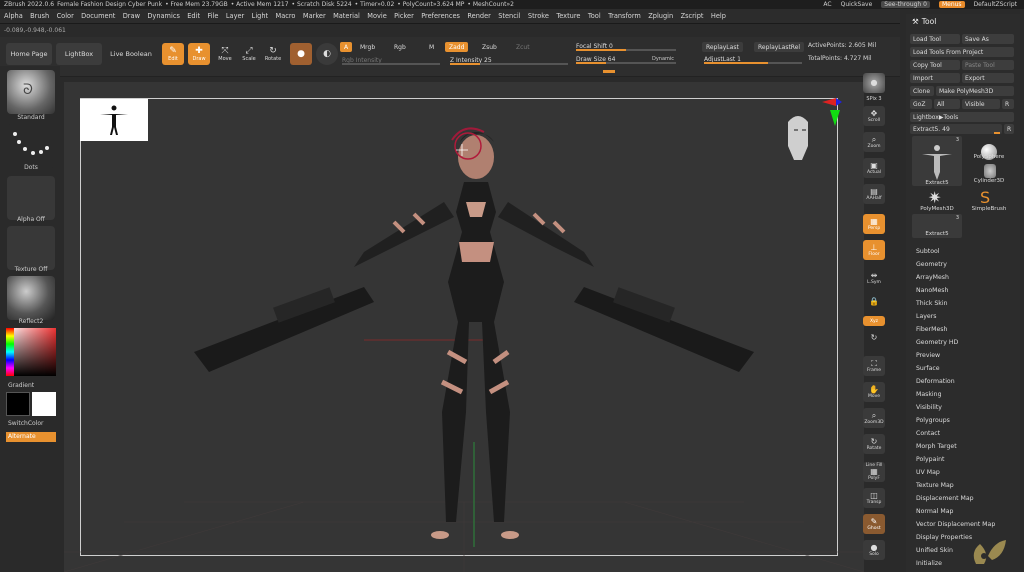  I want to click on section-contact: Contact, so click(928, 433).